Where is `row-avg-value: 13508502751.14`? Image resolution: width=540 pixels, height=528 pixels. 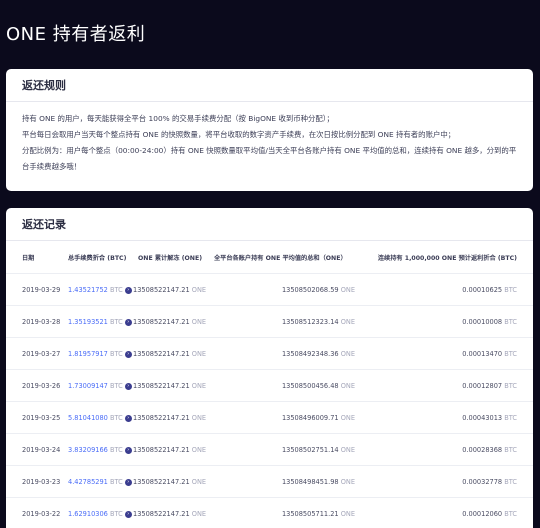 row-avg-value: 13508502751.14 is located at coordinates (310, 450).